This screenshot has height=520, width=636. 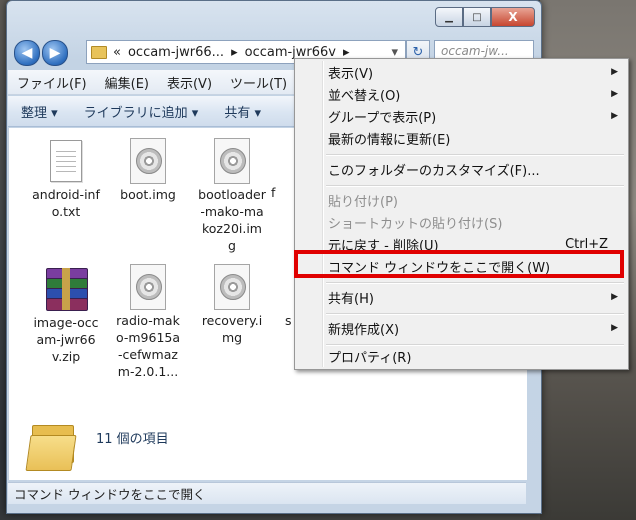 What do you see at coordinates (474, 138) in the screenshot?
I see `menu-item-refresh: 最新の情報に更新(E)` at bounding box center [474, 138].